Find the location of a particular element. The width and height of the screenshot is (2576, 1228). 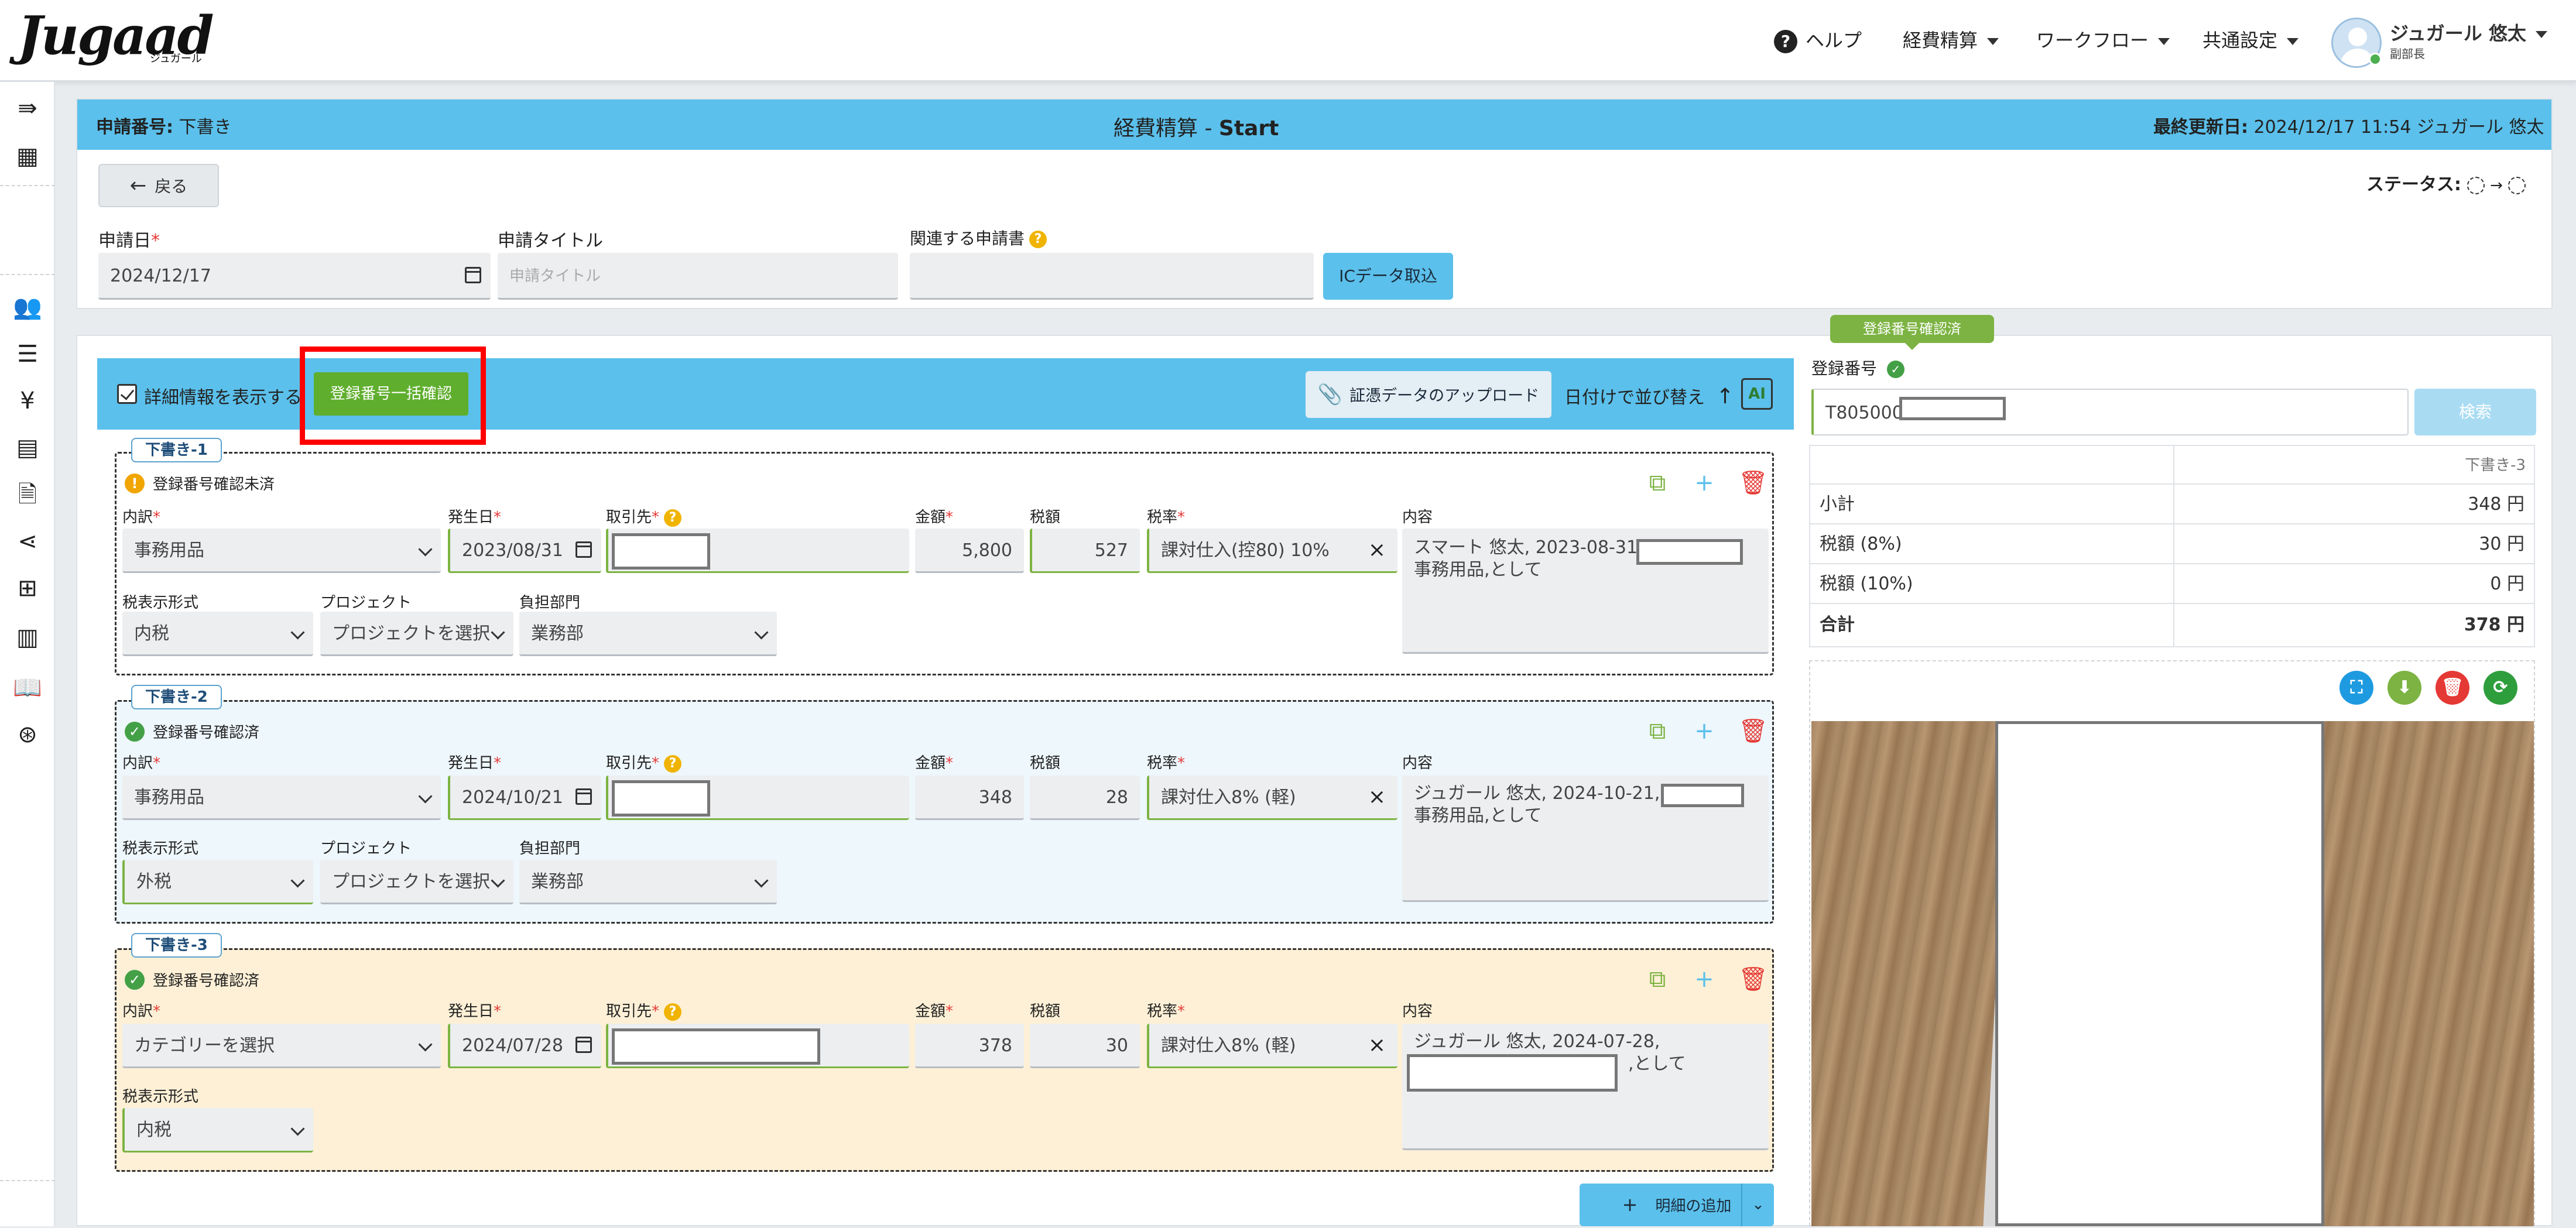

tax-display-label: 税表示形式 is located at coordinates (160, 603).